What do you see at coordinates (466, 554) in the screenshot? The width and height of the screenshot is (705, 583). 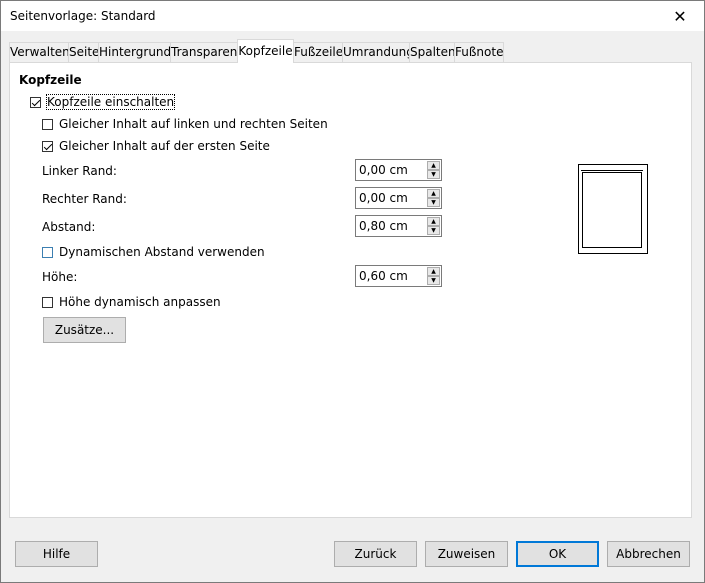 I see `assign-button: Zuweisen` at bounding box center [466, 554].